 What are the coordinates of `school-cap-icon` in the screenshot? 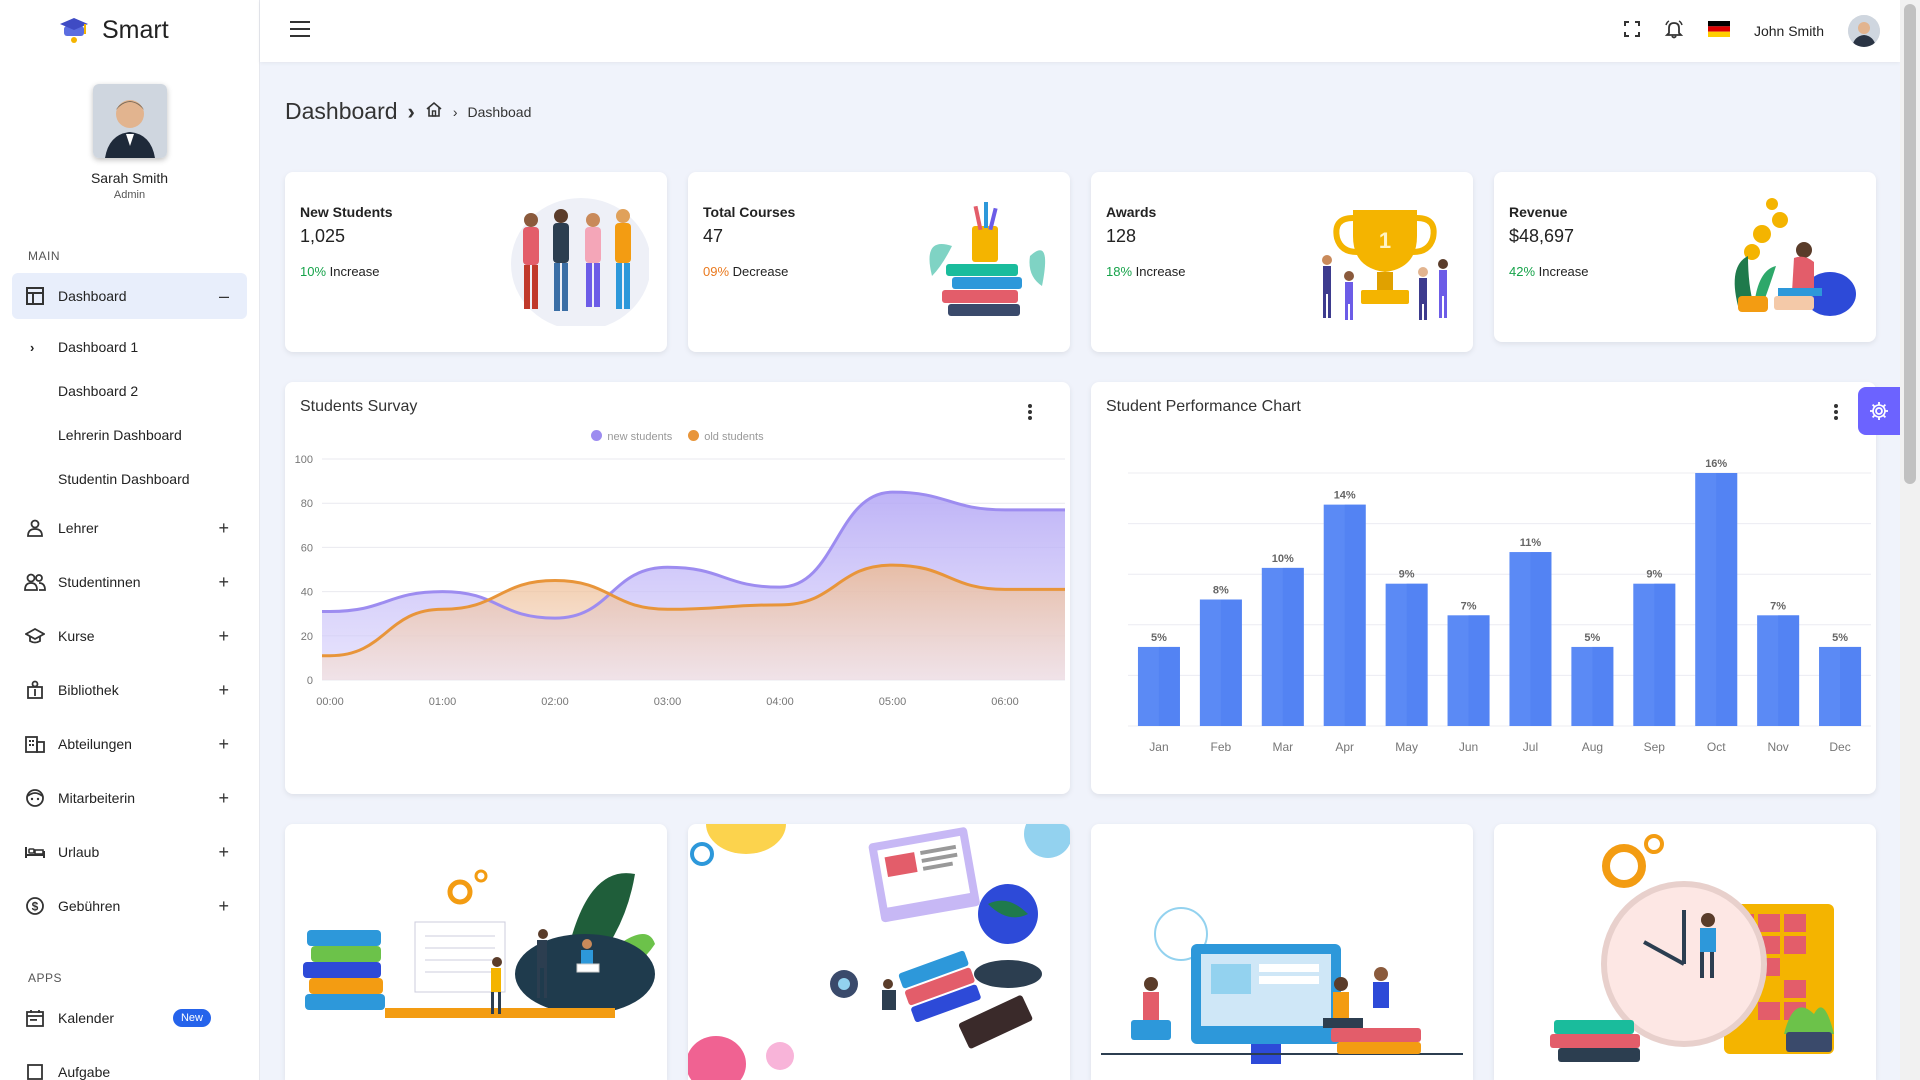 It's located at (35, 636).